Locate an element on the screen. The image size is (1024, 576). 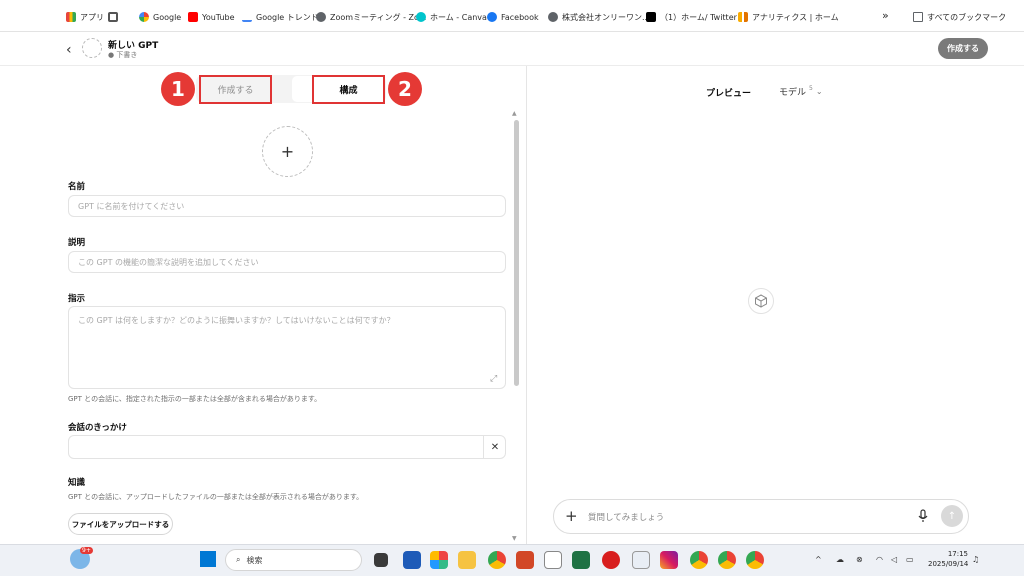
bookmark-label: アナリティクス | ホーム is located at coordinates (795, 17).